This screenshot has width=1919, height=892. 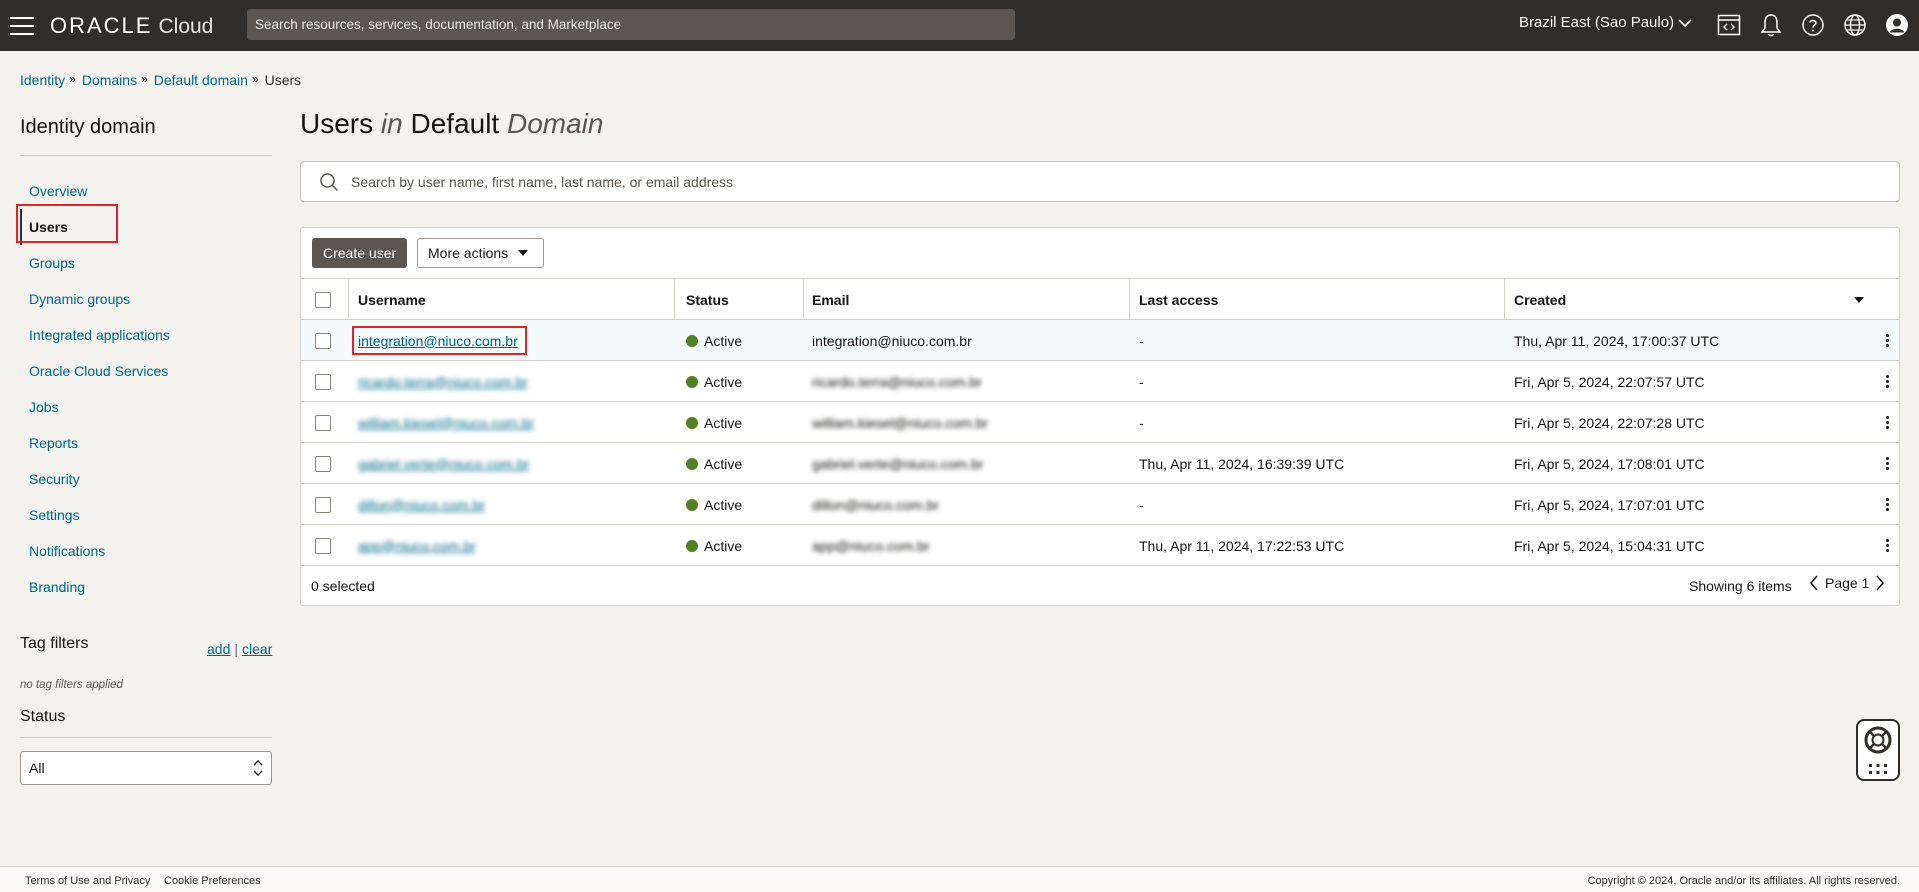 What do you see at coordinates (443, 464) in the screenshot?
I see `username-link: gabriel.verte@niuco.com.br` at bounding box center [443, 464].